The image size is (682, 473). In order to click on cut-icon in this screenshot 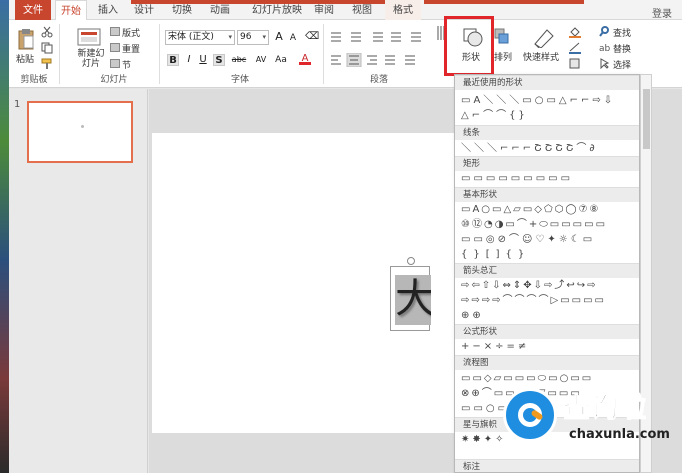, I will do `click(47, 32)`.